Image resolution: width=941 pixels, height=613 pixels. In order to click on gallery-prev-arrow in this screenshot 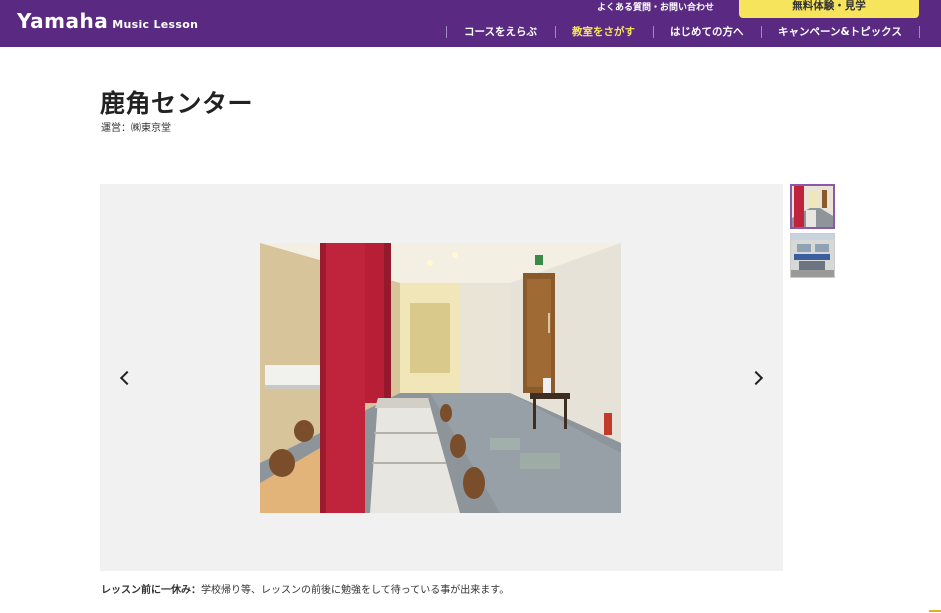, I will do `click(125, 378)`.